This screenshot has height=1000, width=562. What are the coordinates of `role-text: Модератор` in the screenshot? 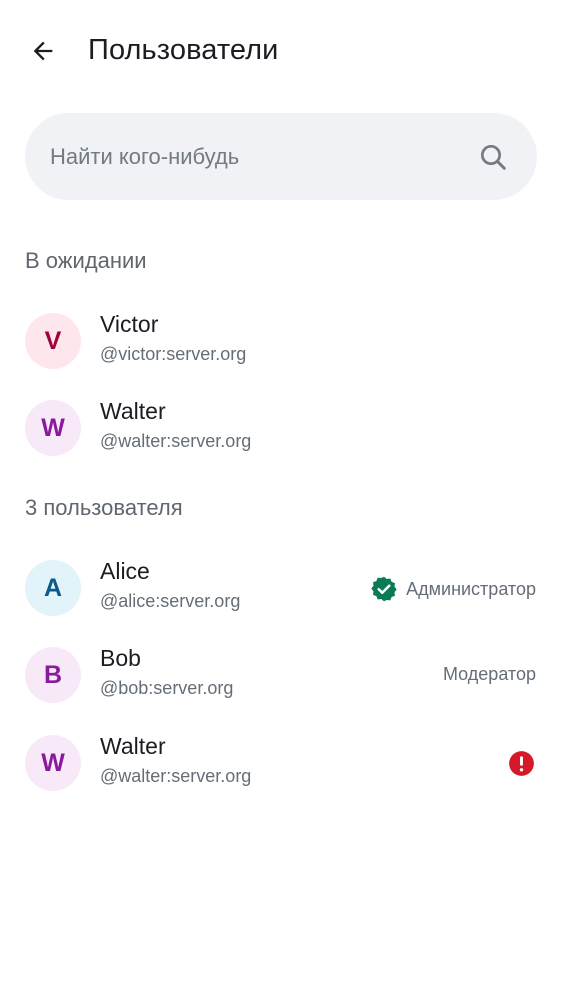 It's located at (489, 674).